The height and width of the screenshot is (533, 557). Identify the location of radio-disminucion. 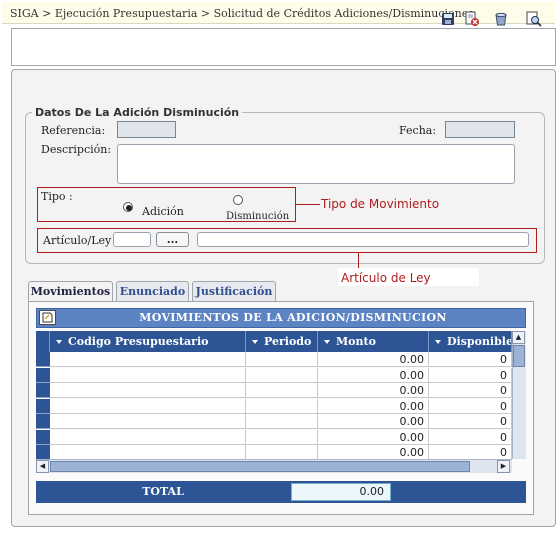
(238, 200).